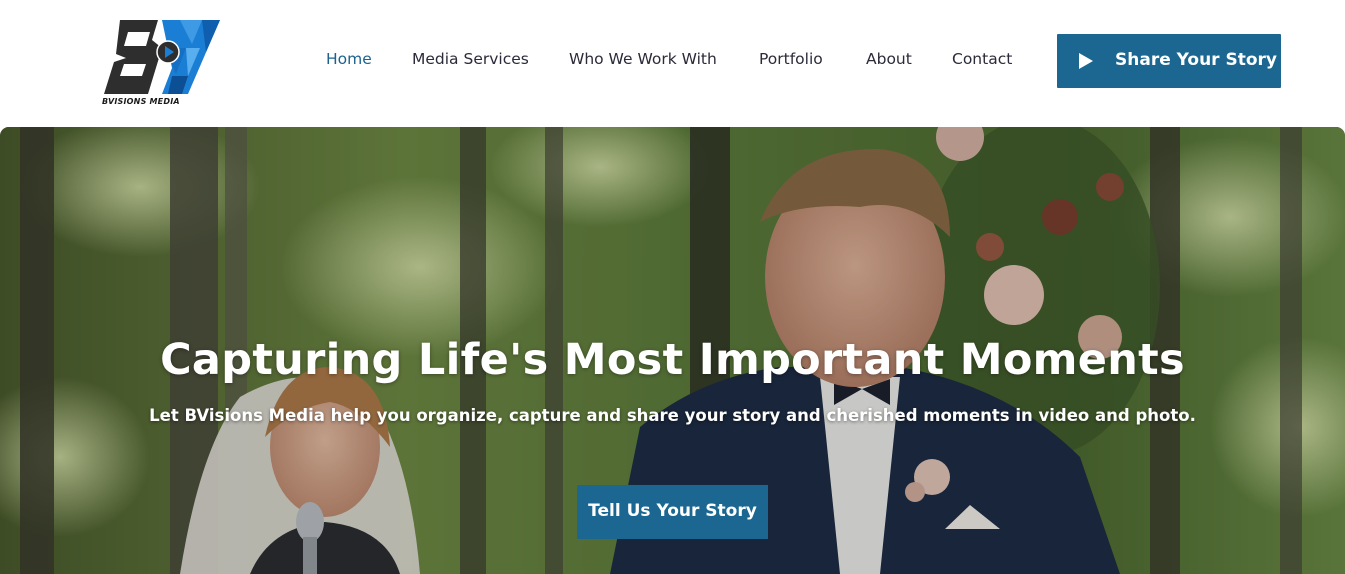  I want to click on nav-item-contact: Contact, so click(982, 59).